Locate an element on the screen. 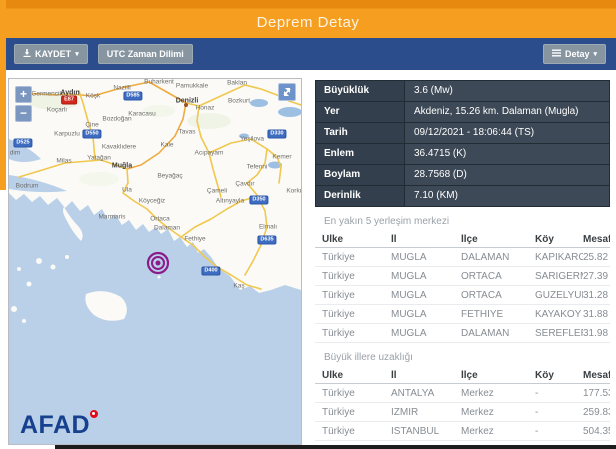 The height and width of the screenshot is (449, 616). details-label: Tarih is located at coordinates (360, 133).